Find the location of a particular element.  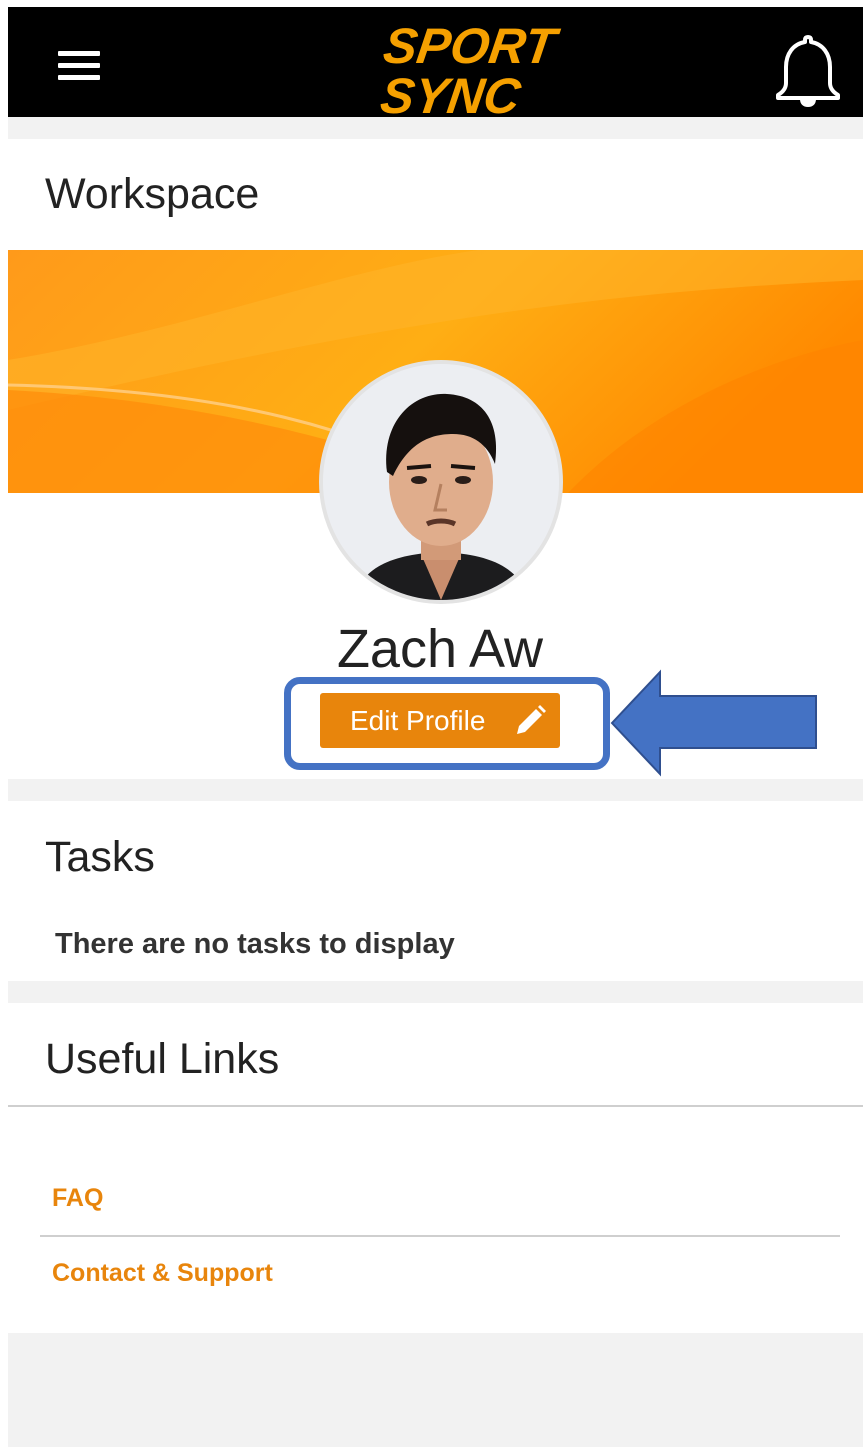

pencil-icon is located at coordinates (531, 719).